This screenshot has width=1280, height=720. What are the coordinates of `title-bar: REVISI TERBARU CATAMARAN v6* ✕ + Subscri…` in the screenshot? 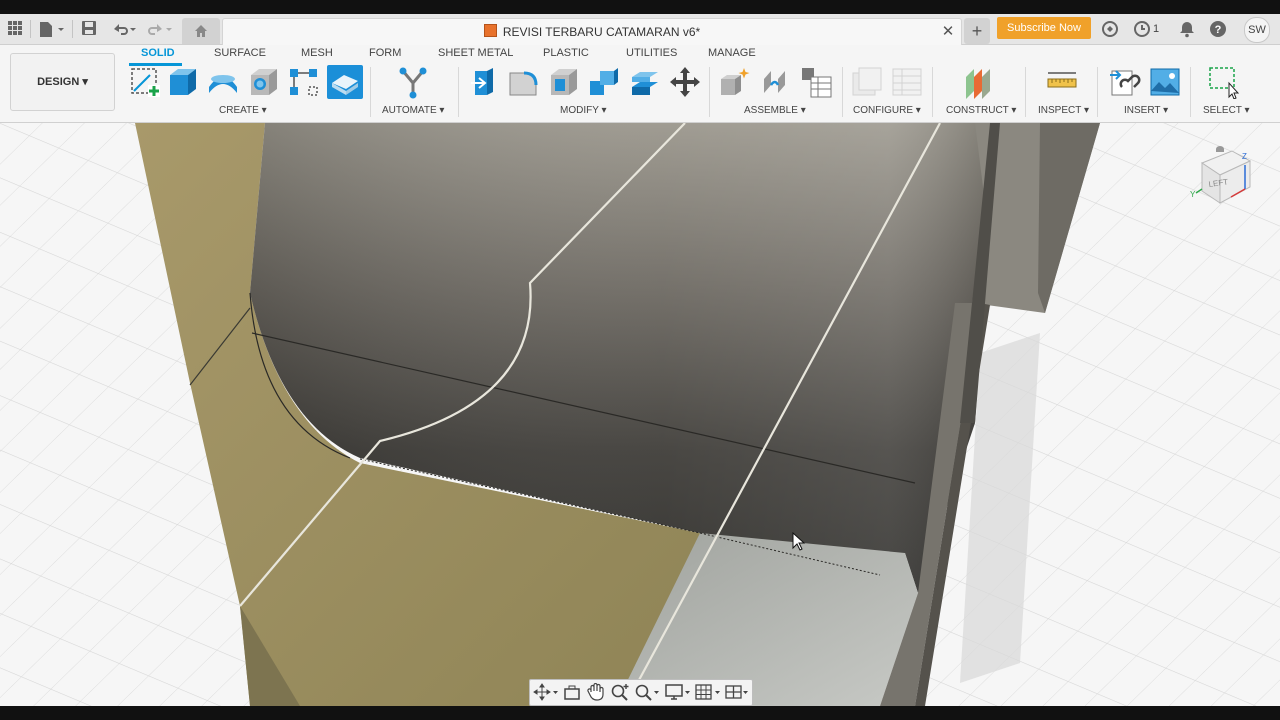 It's located at (640, 29).